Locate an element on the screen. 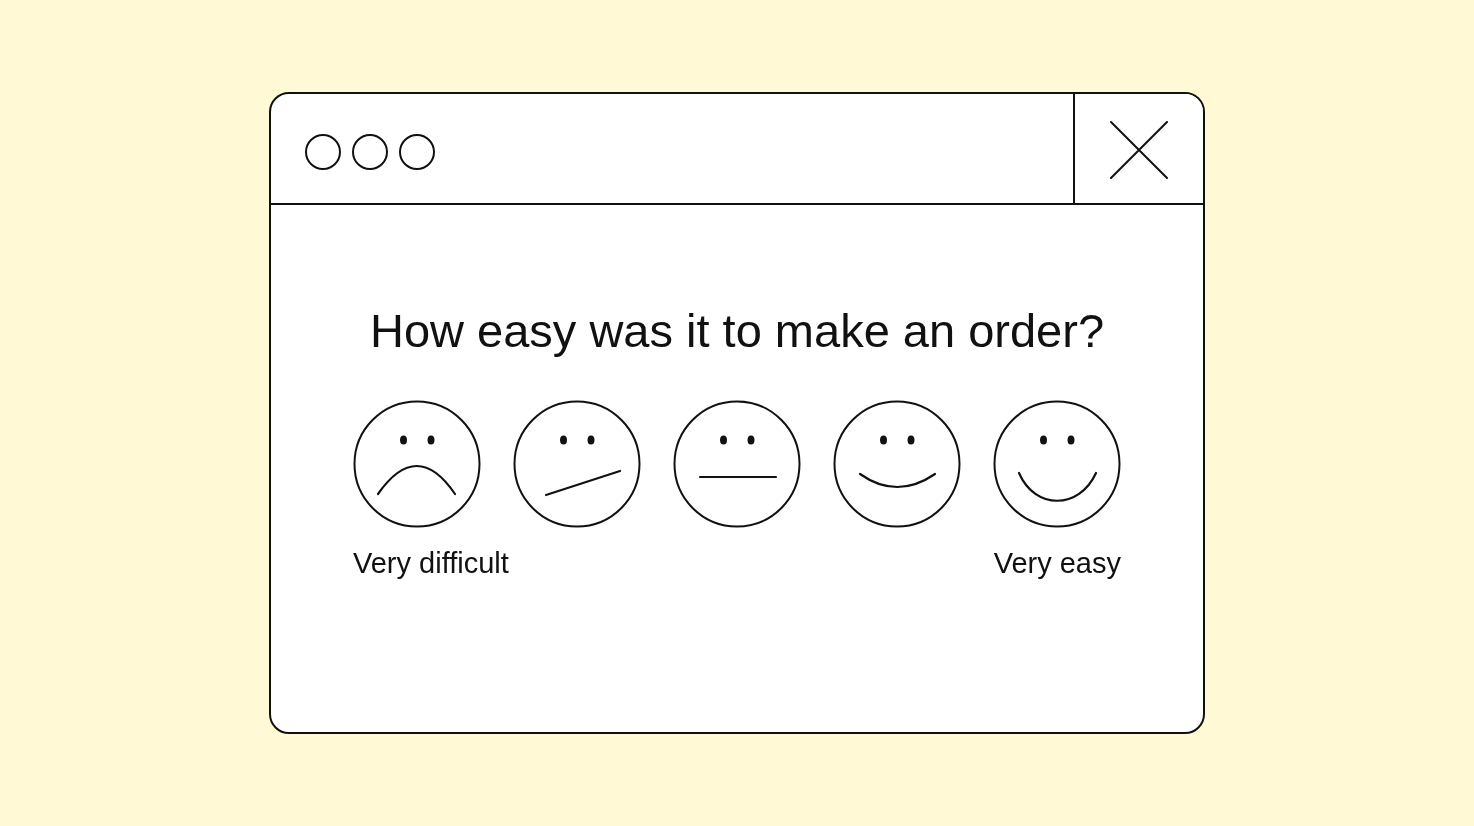 The width and height of the screenshot is (1474, 826). survey-question: How easy was it to make an order? is located at coordinates (737, 331).